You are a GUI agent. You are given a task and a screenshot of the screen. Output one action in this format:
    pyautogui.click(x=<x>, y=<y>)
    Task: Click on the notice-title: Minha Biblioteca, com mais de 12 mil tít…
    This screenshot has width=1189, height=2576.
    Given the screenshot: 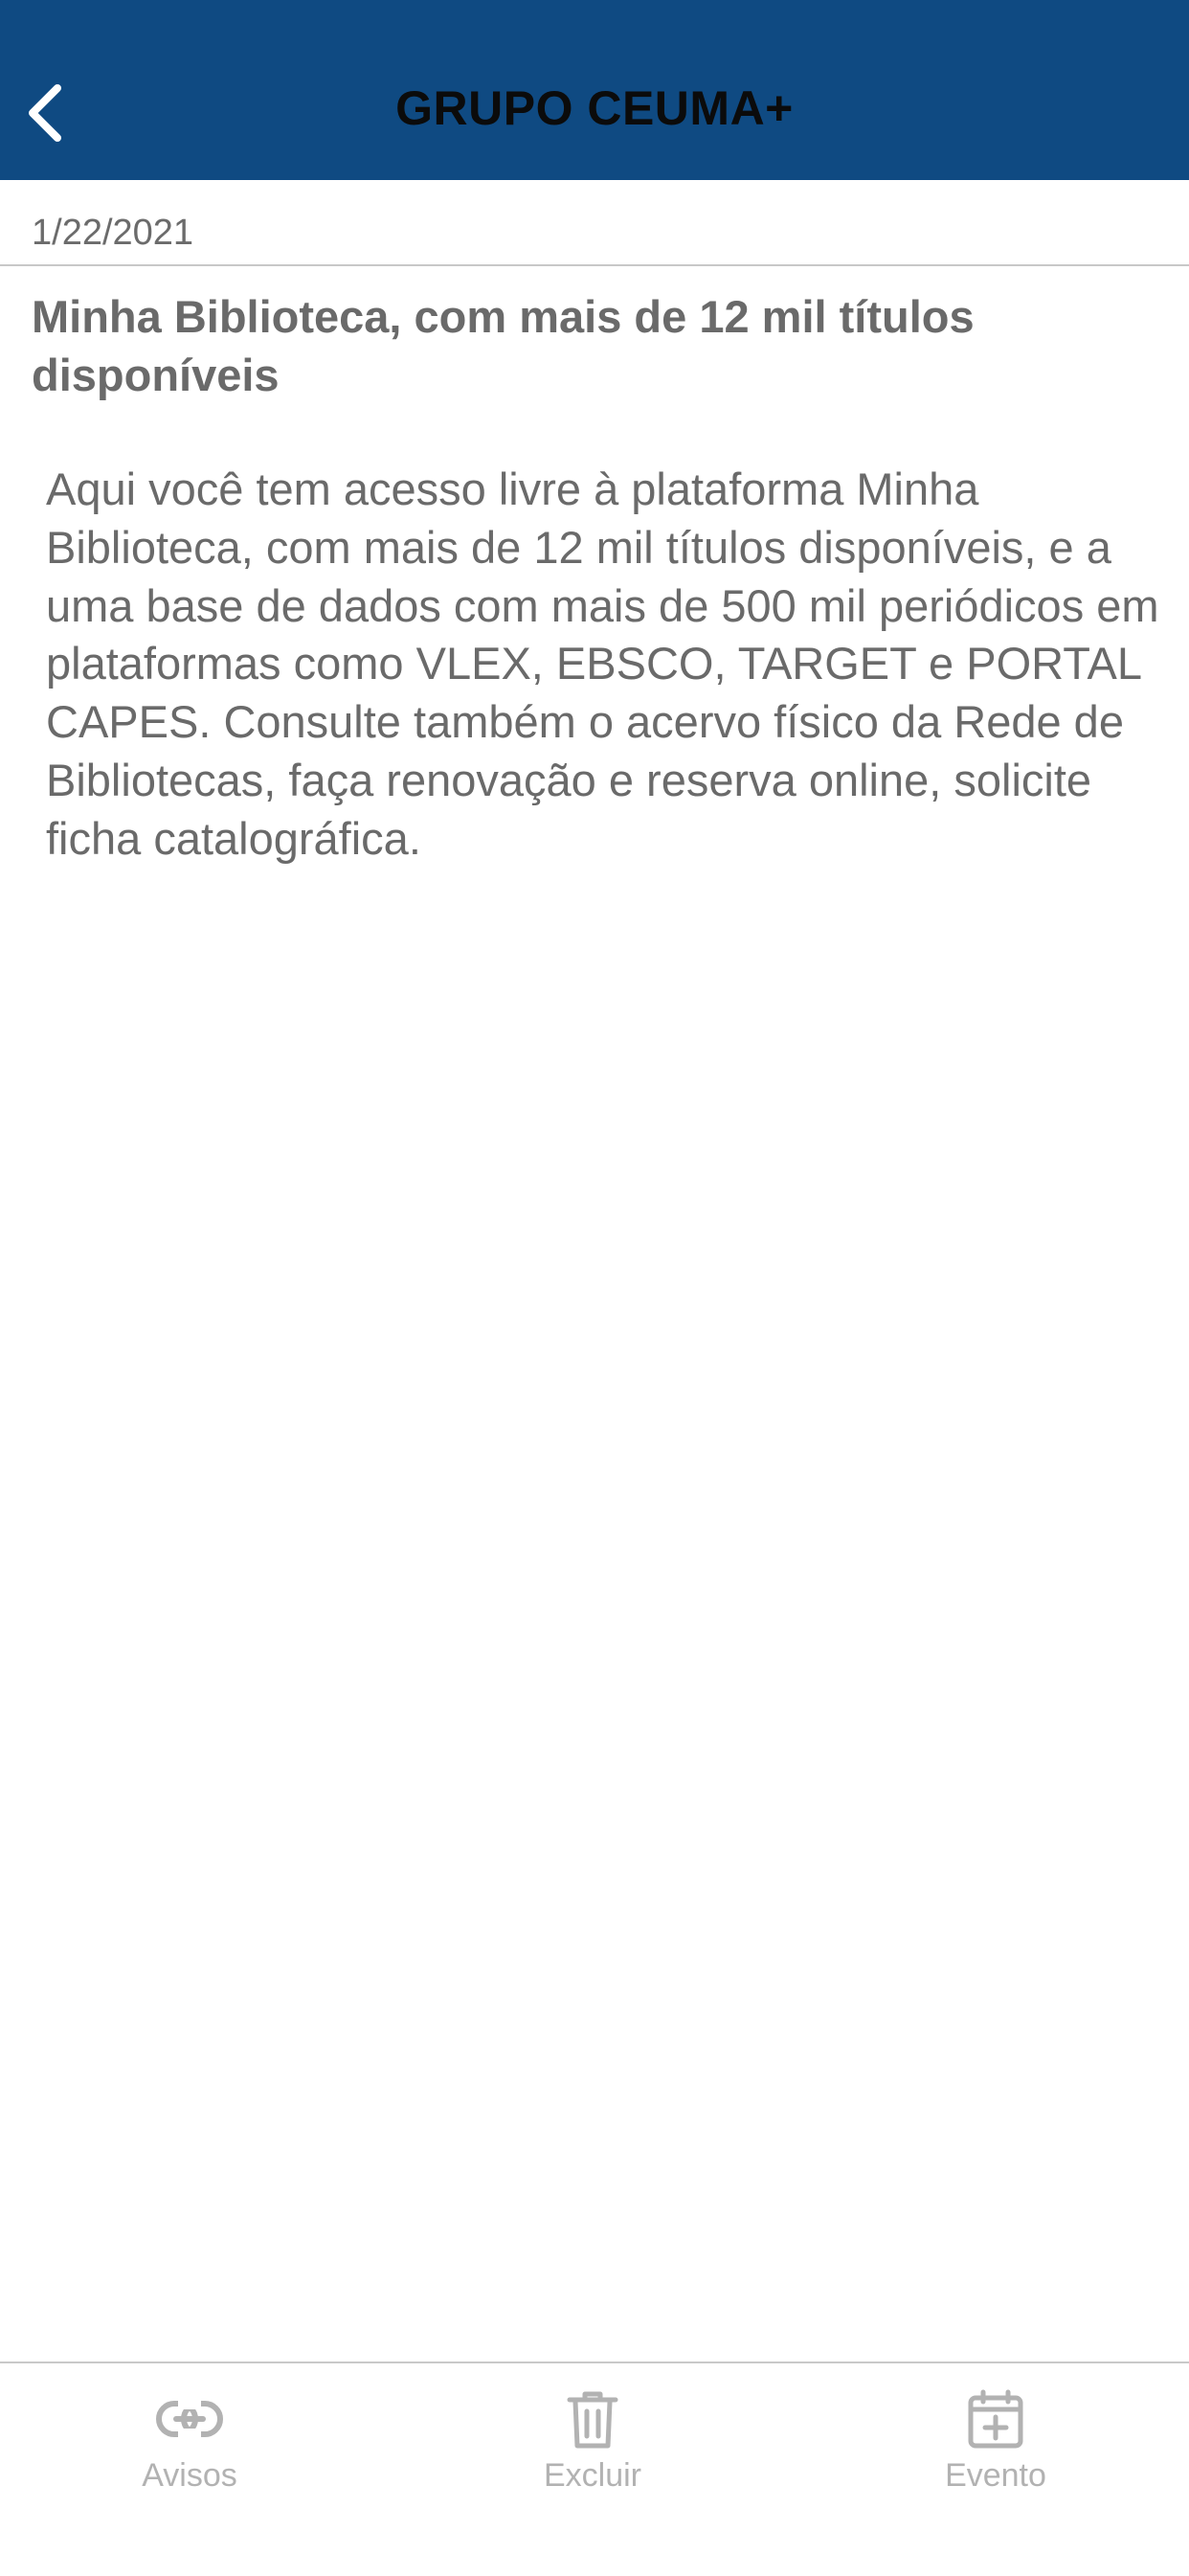 What is the action you would take?
    pyautogui.click(x=503, y=345)
    